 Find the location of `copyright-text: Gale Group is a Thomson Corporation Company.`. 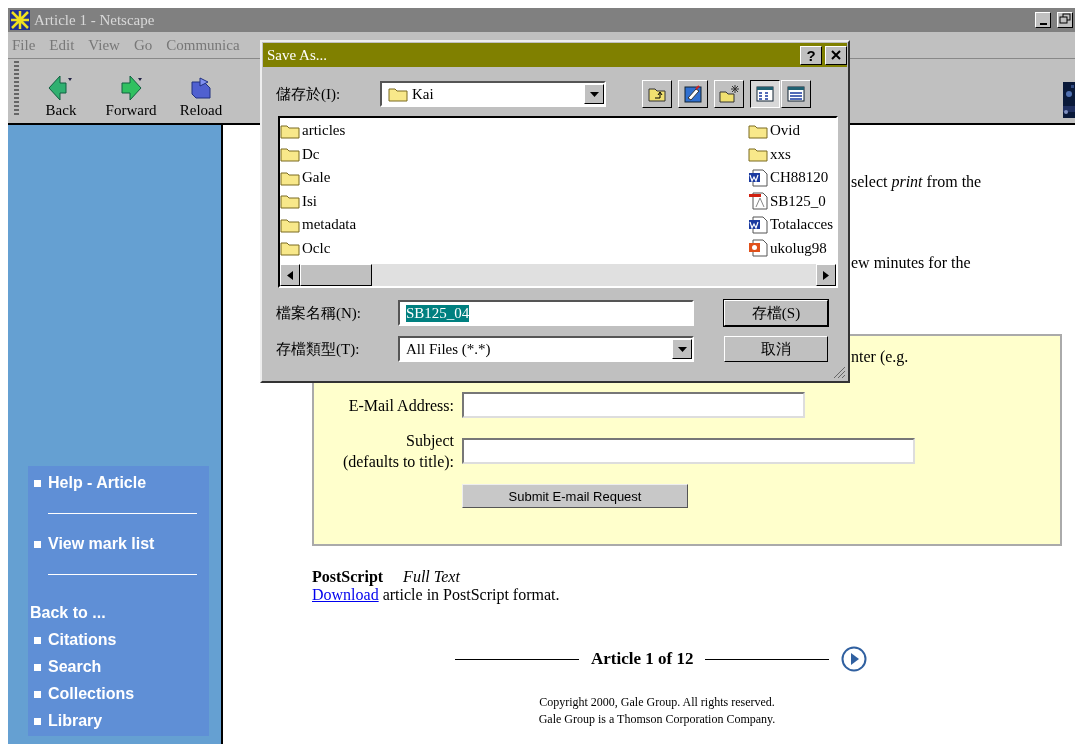

copyright-text: Gale Group is a Thomson Corporation Company. is located at coordinates (657, 719).